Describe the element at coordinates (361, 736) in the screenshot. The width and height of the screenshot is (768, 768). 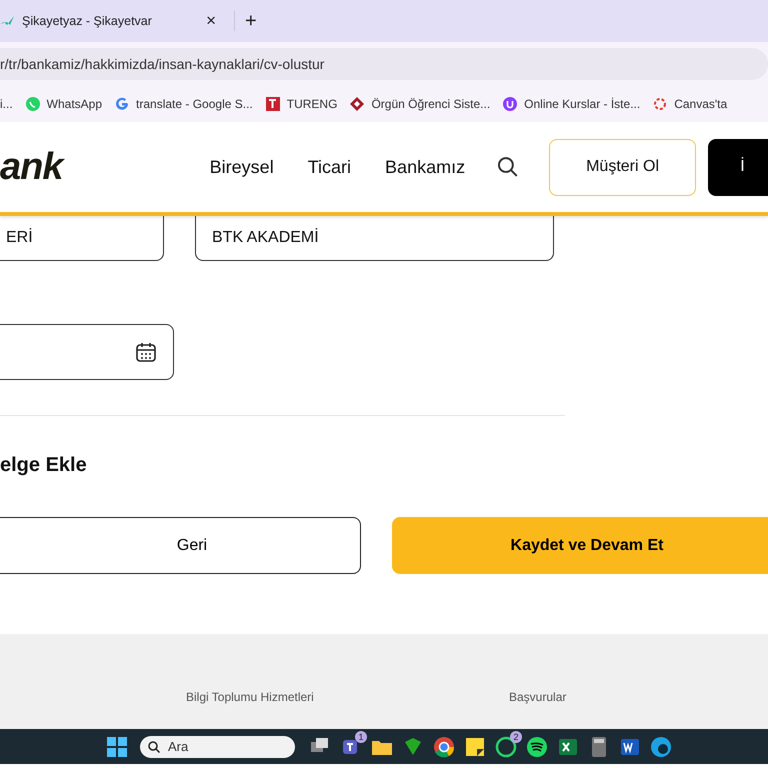
I see `notification-badge: 1` at that location.